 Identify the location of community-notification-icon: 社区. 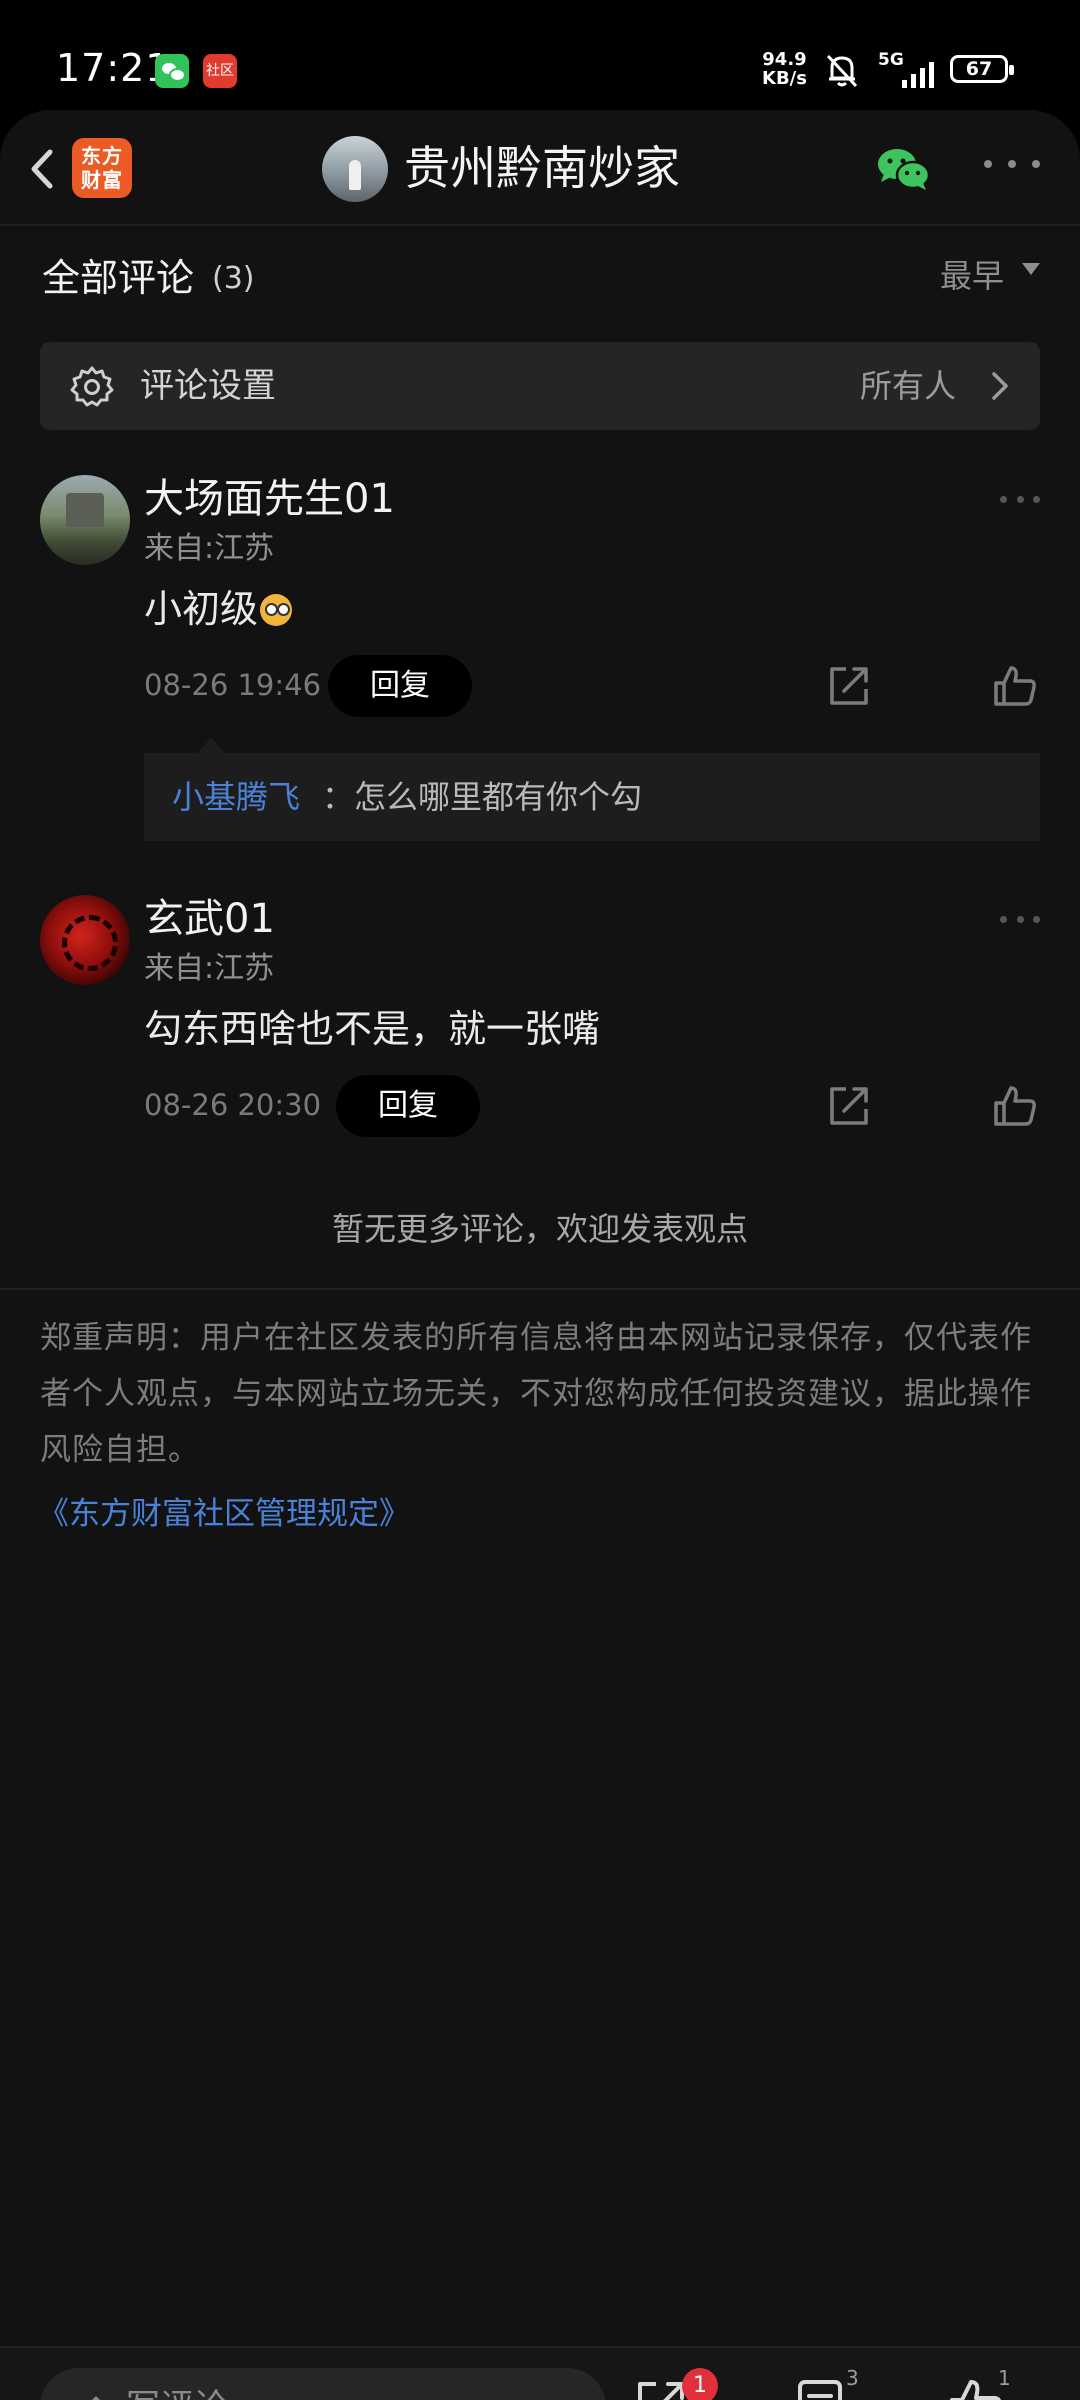
(220, 71).